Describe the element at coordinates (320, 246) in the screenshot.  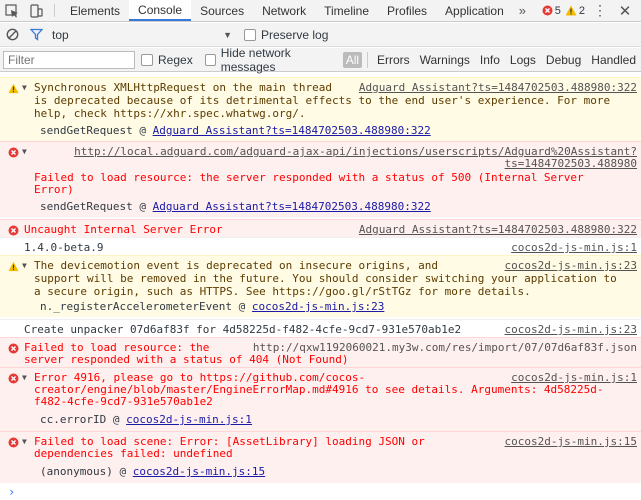
I see `console-message-log: 1.4.0-beta.9 cocos2d-js-min.js:1` at that location.